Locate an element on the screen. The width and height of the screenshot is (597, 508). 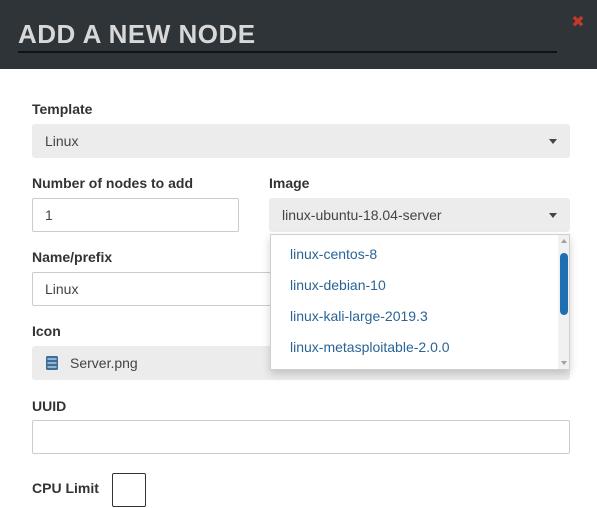
cpu-limit-checkbox is located at coordinates (129, 490).